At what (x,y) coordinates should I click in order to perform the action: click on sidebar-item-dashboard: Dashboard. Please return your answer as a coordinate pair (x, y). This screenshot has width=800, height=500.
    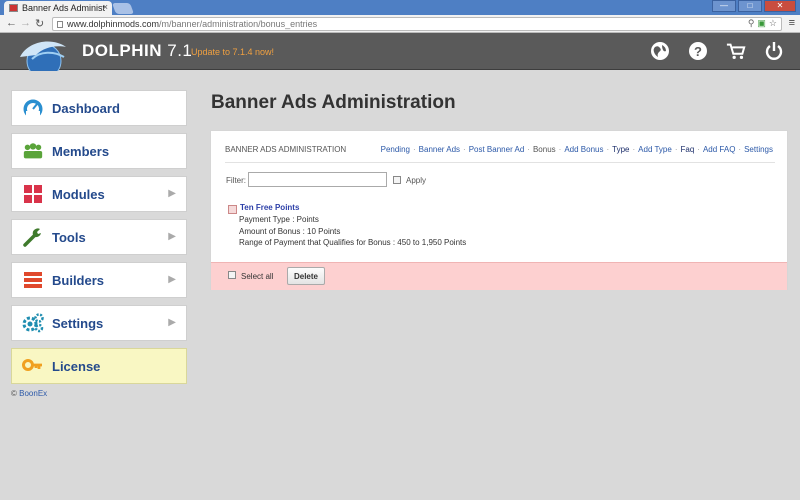
    Looking at the image, I should click on (99, 108).